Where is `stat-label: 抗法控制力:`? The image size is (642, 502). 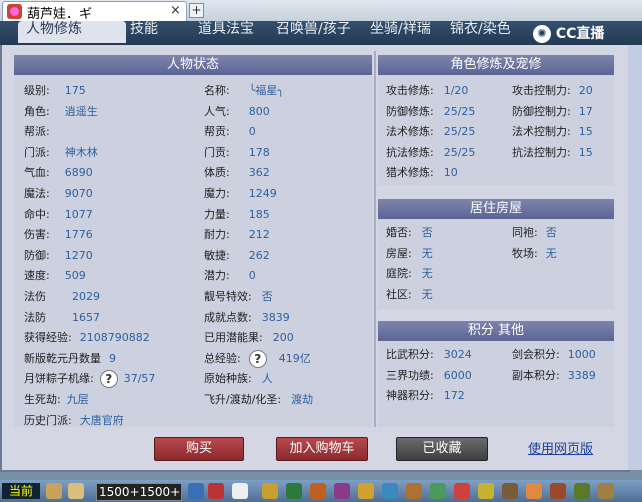
stat-label: 抗法控制力: is located at coordinates (541, 152).